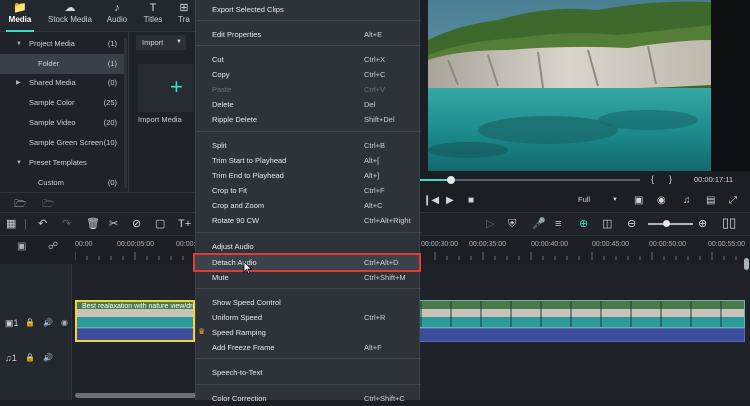 The width and height of the screenshot is (750, 406). What do you see at coordinates (661, 201) in the screenshot?
I see `snapshot-icon: ◉` at bounding box center [661, 201].